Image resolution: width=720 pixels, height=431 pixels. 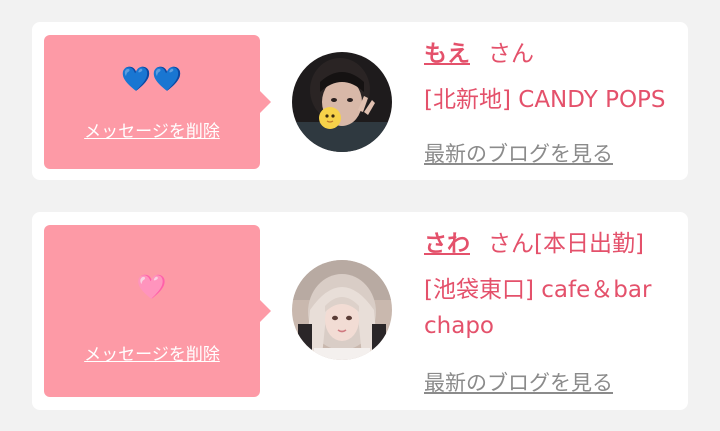 I want to click on honorific-label: さん, so click(x=511, y=54).